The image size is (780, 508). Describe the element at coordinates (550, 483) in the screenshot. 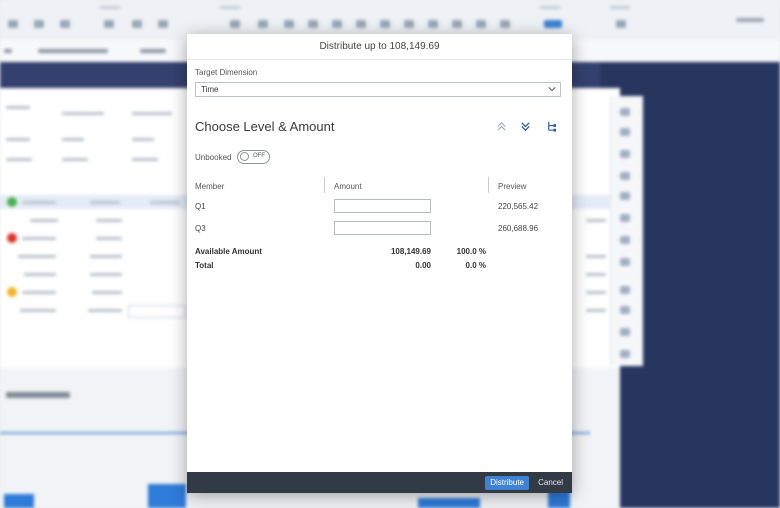

I see `cancel-button: Cancel` at that location.